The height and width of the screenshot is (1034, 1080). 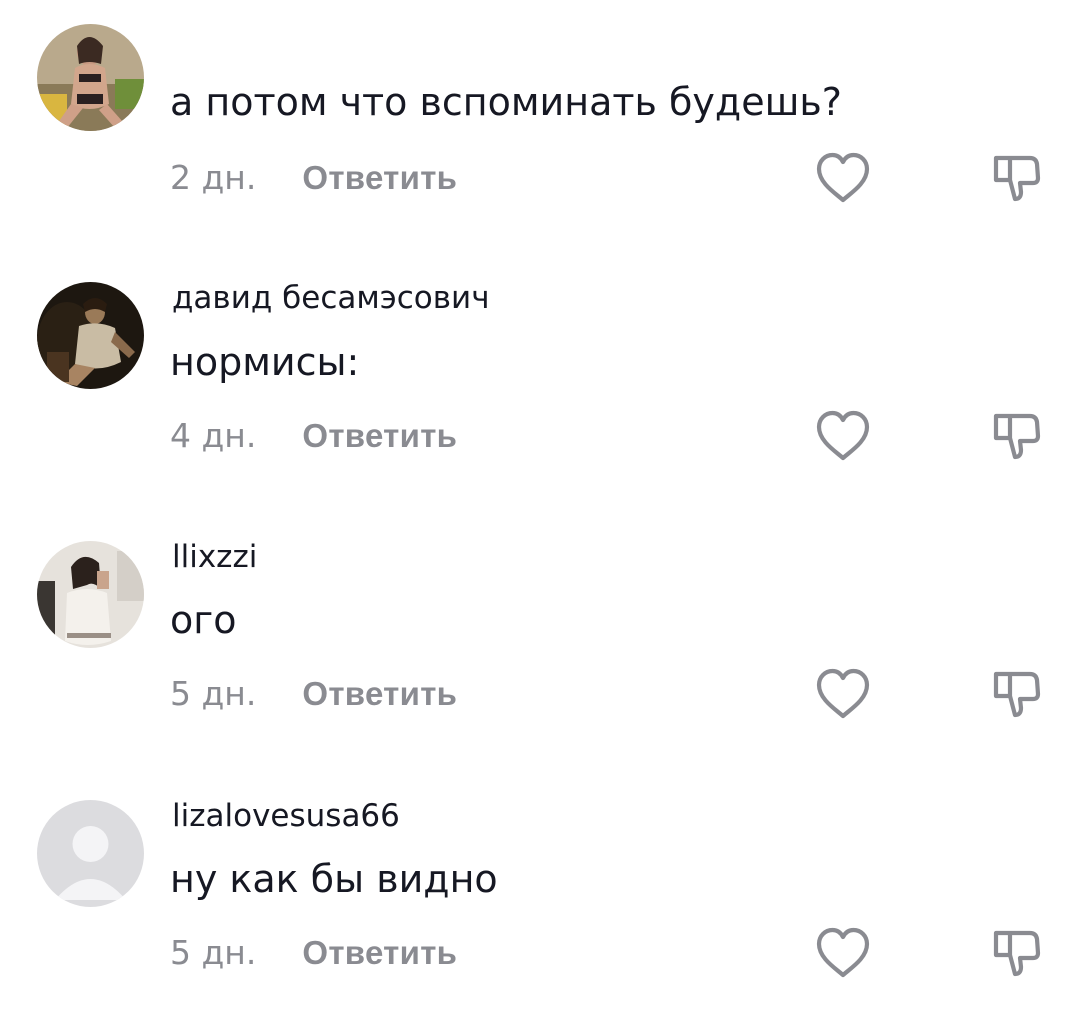 I want to click on comment-username: lizalovesusa66, so click(x=286, y=816).